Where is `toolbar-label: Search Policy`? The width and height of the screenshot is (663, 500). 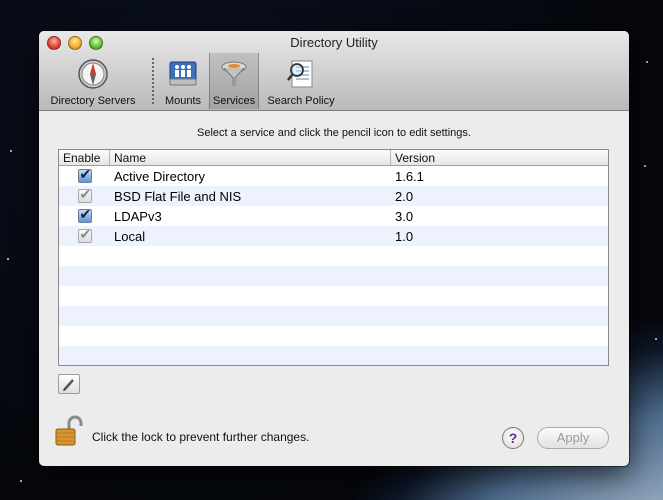
toolbar-label: Search Policy is located at coordinates (301, 101).